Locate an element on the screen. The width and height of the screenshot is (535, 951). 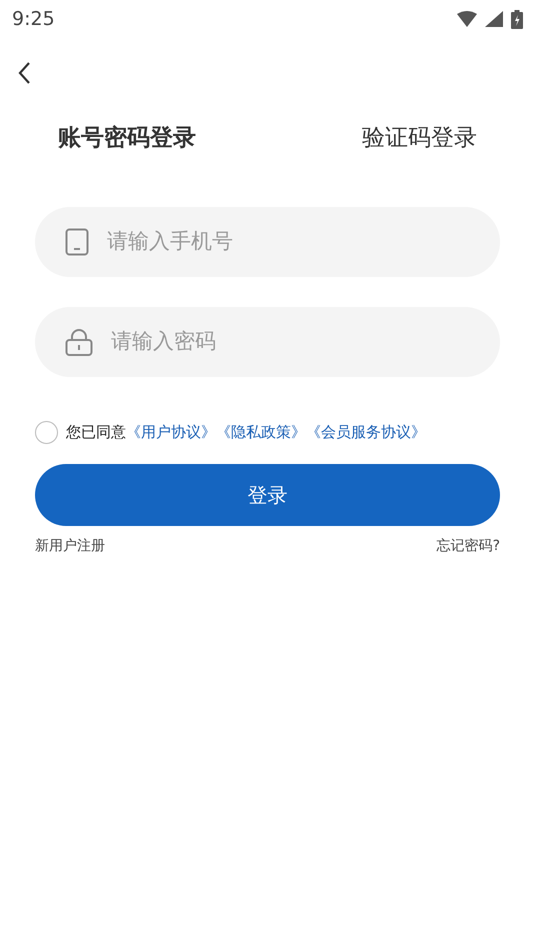
battery-icon is located at coordinates (517, 19).